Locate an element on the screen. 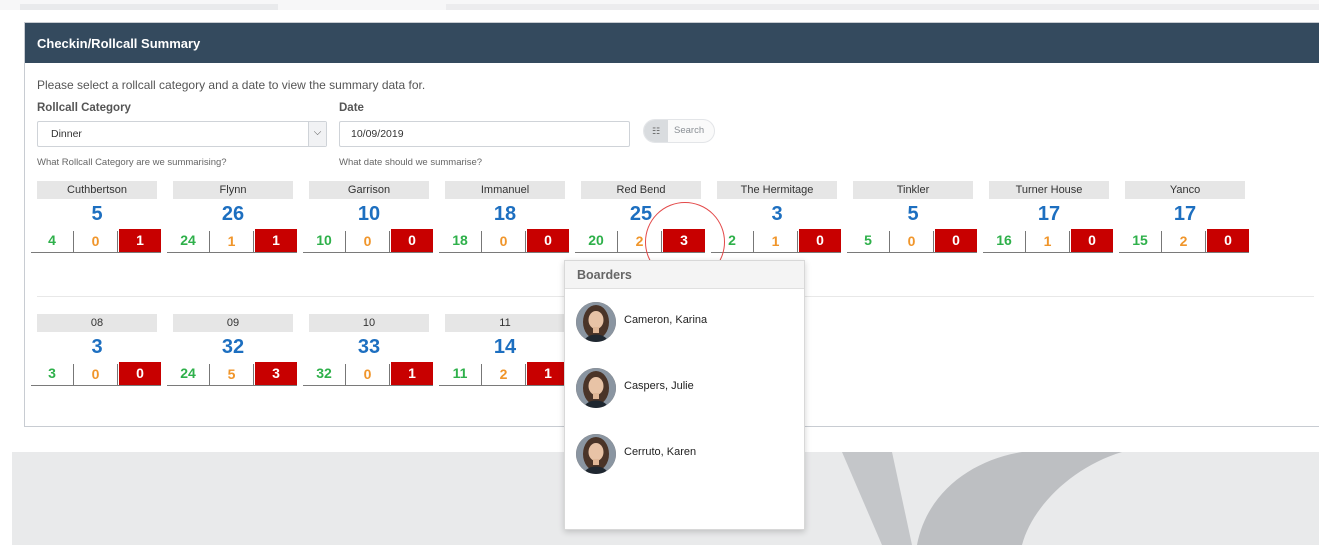 Image resolution: width=1319 pixels, height=545 pixels. calendar-search-icon: ☷ is located at coordinates (656, 131).